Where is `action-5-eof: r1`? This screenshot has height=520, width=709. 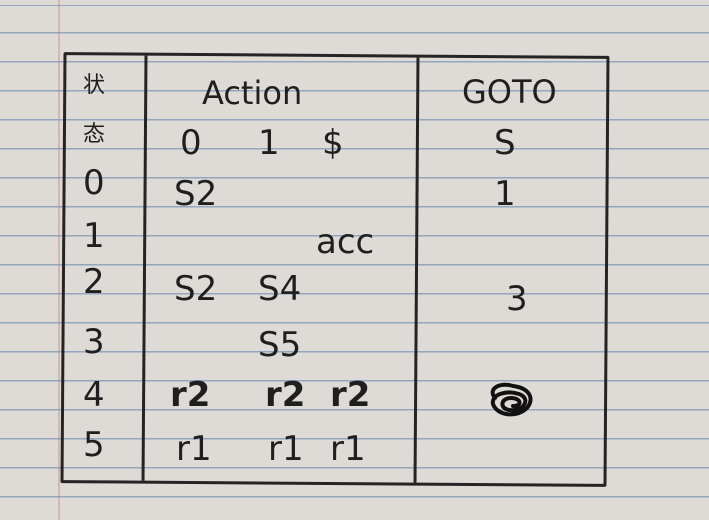 action-5-eof: r1 is located at coordinates (348, 449).